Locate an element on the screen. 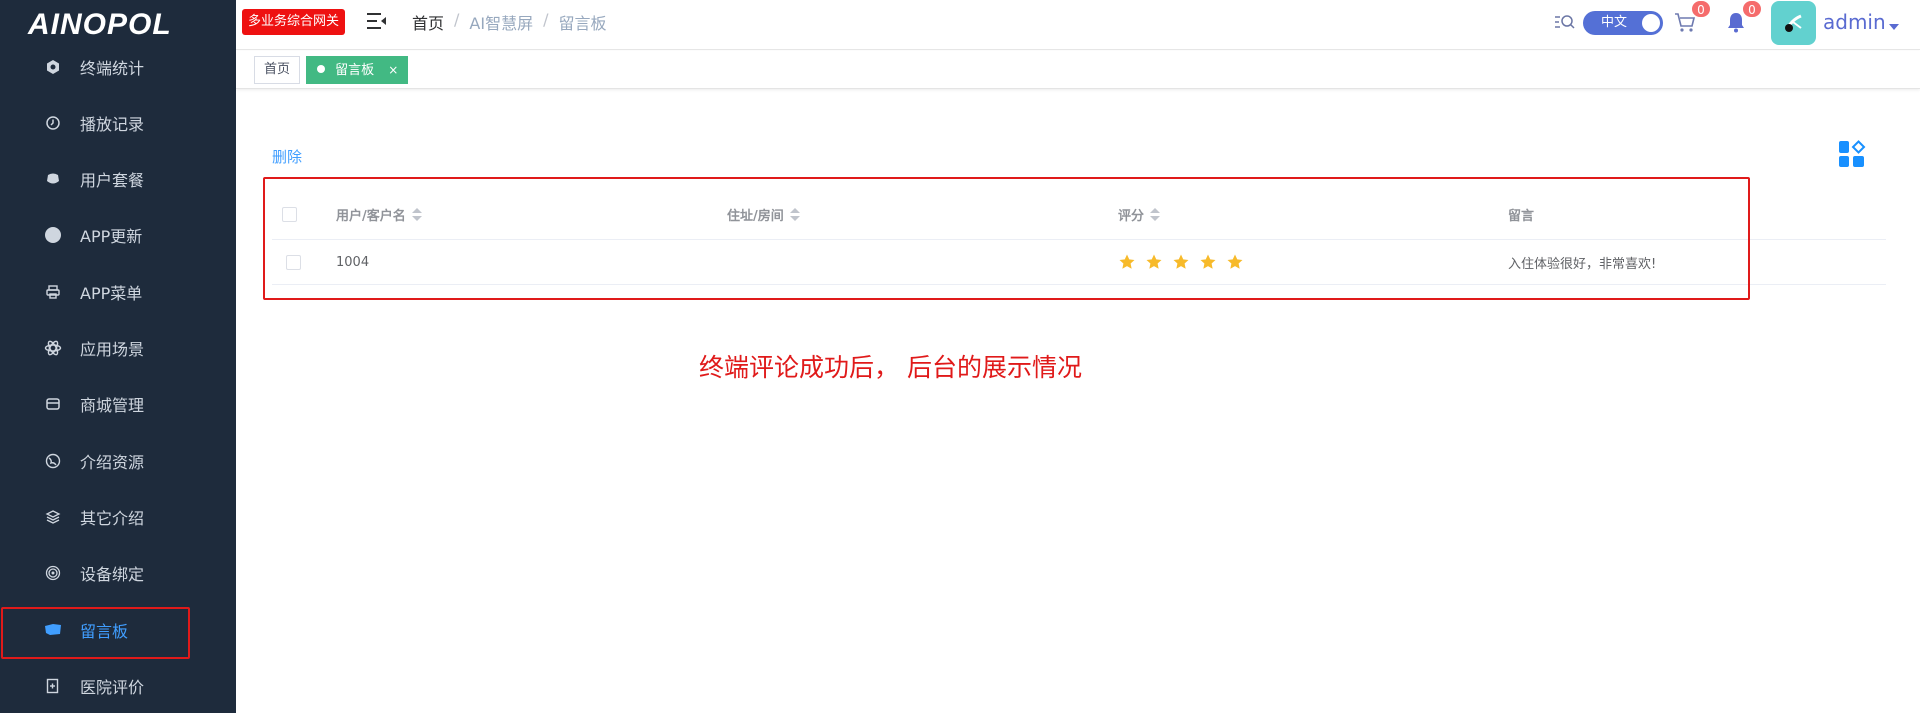 This screenshot has height=713, width=1920. close-icon: × is located at coordinates (393, 70).